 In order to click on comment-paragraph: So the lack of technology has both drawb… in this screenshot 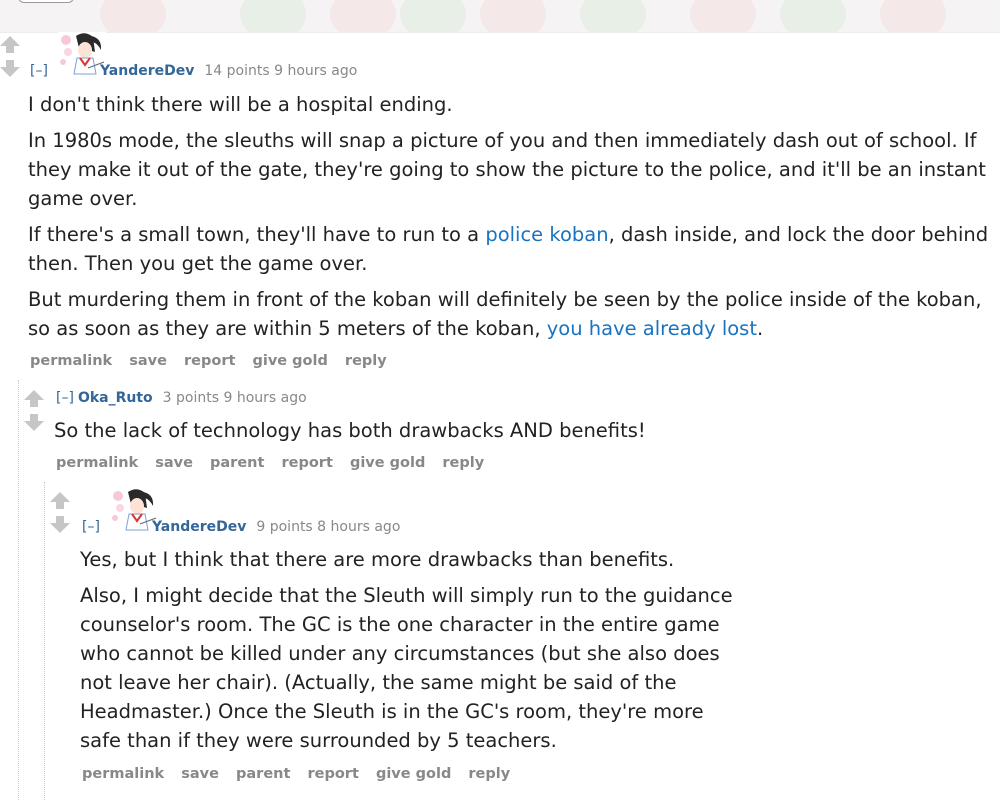, I will do `click(350, 430)`.